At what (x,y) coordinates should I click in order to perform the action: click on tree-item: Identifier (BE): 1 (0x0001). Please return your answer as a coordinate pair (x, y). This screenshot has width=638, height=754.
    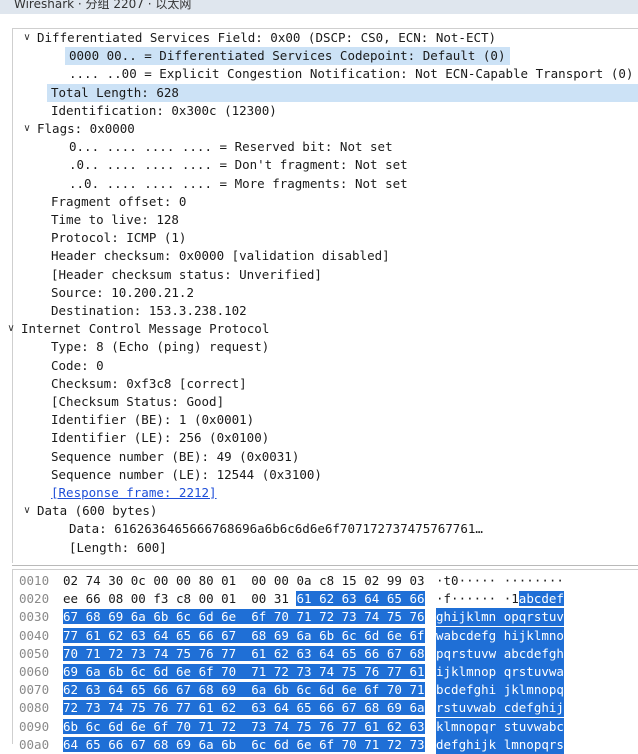
    Looking at the image, I should click on (152, 420).